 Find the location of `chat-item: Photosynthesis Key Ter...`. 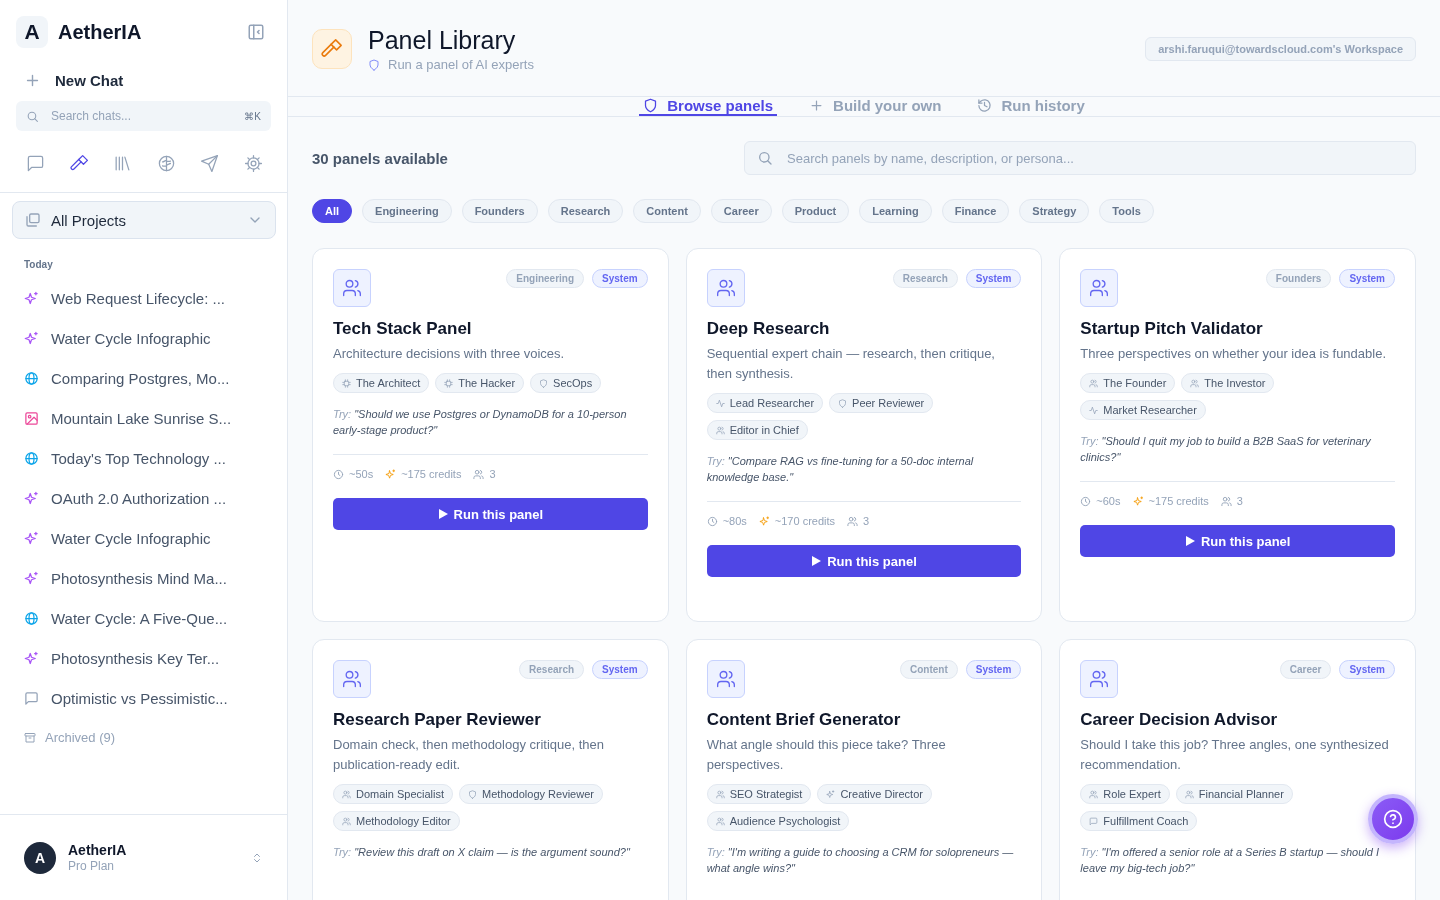

chat-item: Photosynthesis Key Ter... is located at coordinates (143, 658).